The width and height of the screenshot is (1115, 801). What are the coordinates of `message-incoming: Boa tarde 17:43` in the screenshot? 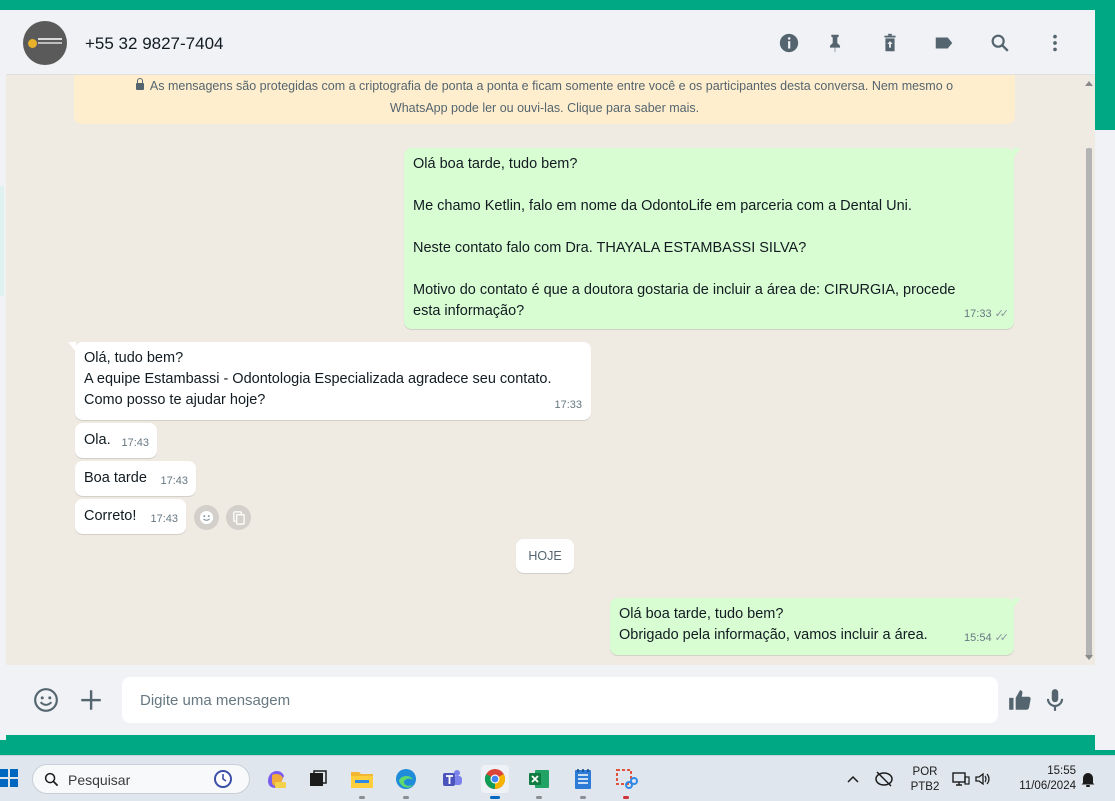 It's located at (135, 478).